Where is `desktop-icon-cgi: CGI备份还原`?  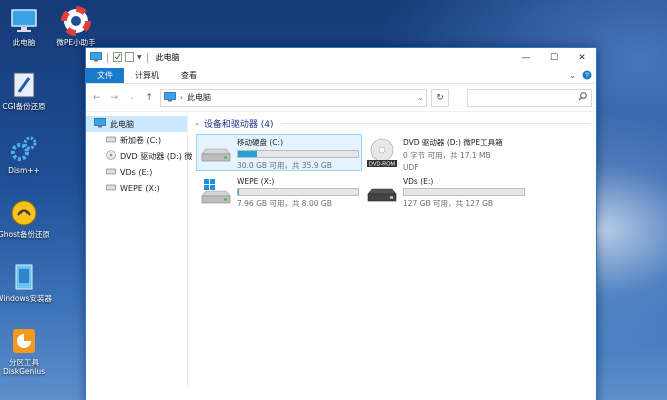
desktop-icon-cgi: CGI备份还原 is located at coordinates (26, 90).